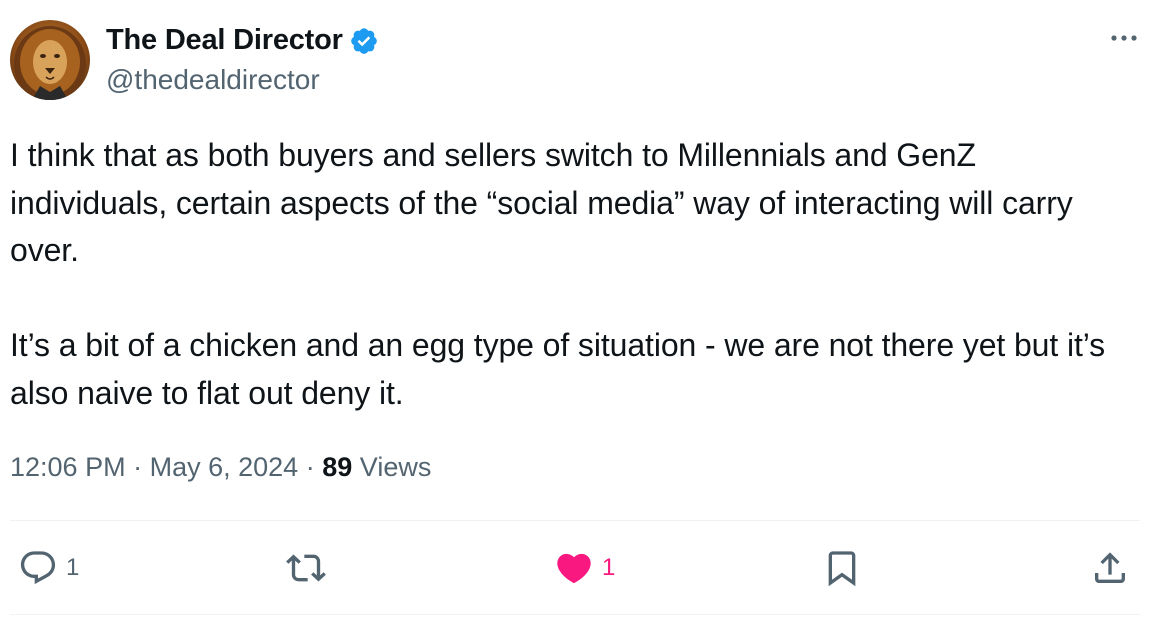  I want to click on share-icon, so click(1110, 567).